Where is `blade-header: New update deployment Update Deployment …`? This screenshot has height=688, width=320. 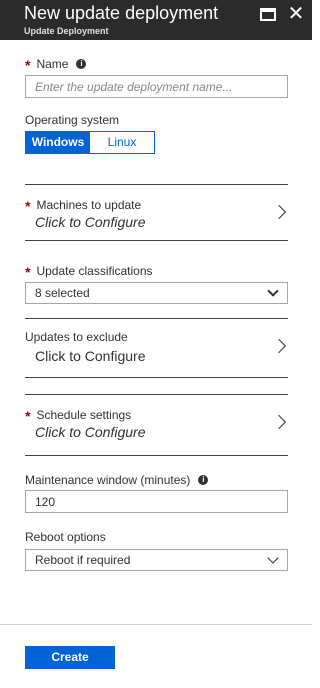
blade-header: New update deployment Update Deployment … is located at coordinates (156, 20).